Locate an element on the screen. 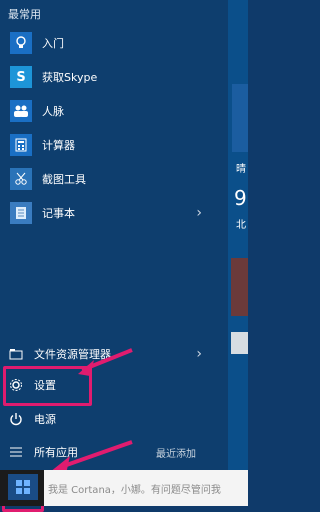  arrow-icon is located at coordinates (105, 362).